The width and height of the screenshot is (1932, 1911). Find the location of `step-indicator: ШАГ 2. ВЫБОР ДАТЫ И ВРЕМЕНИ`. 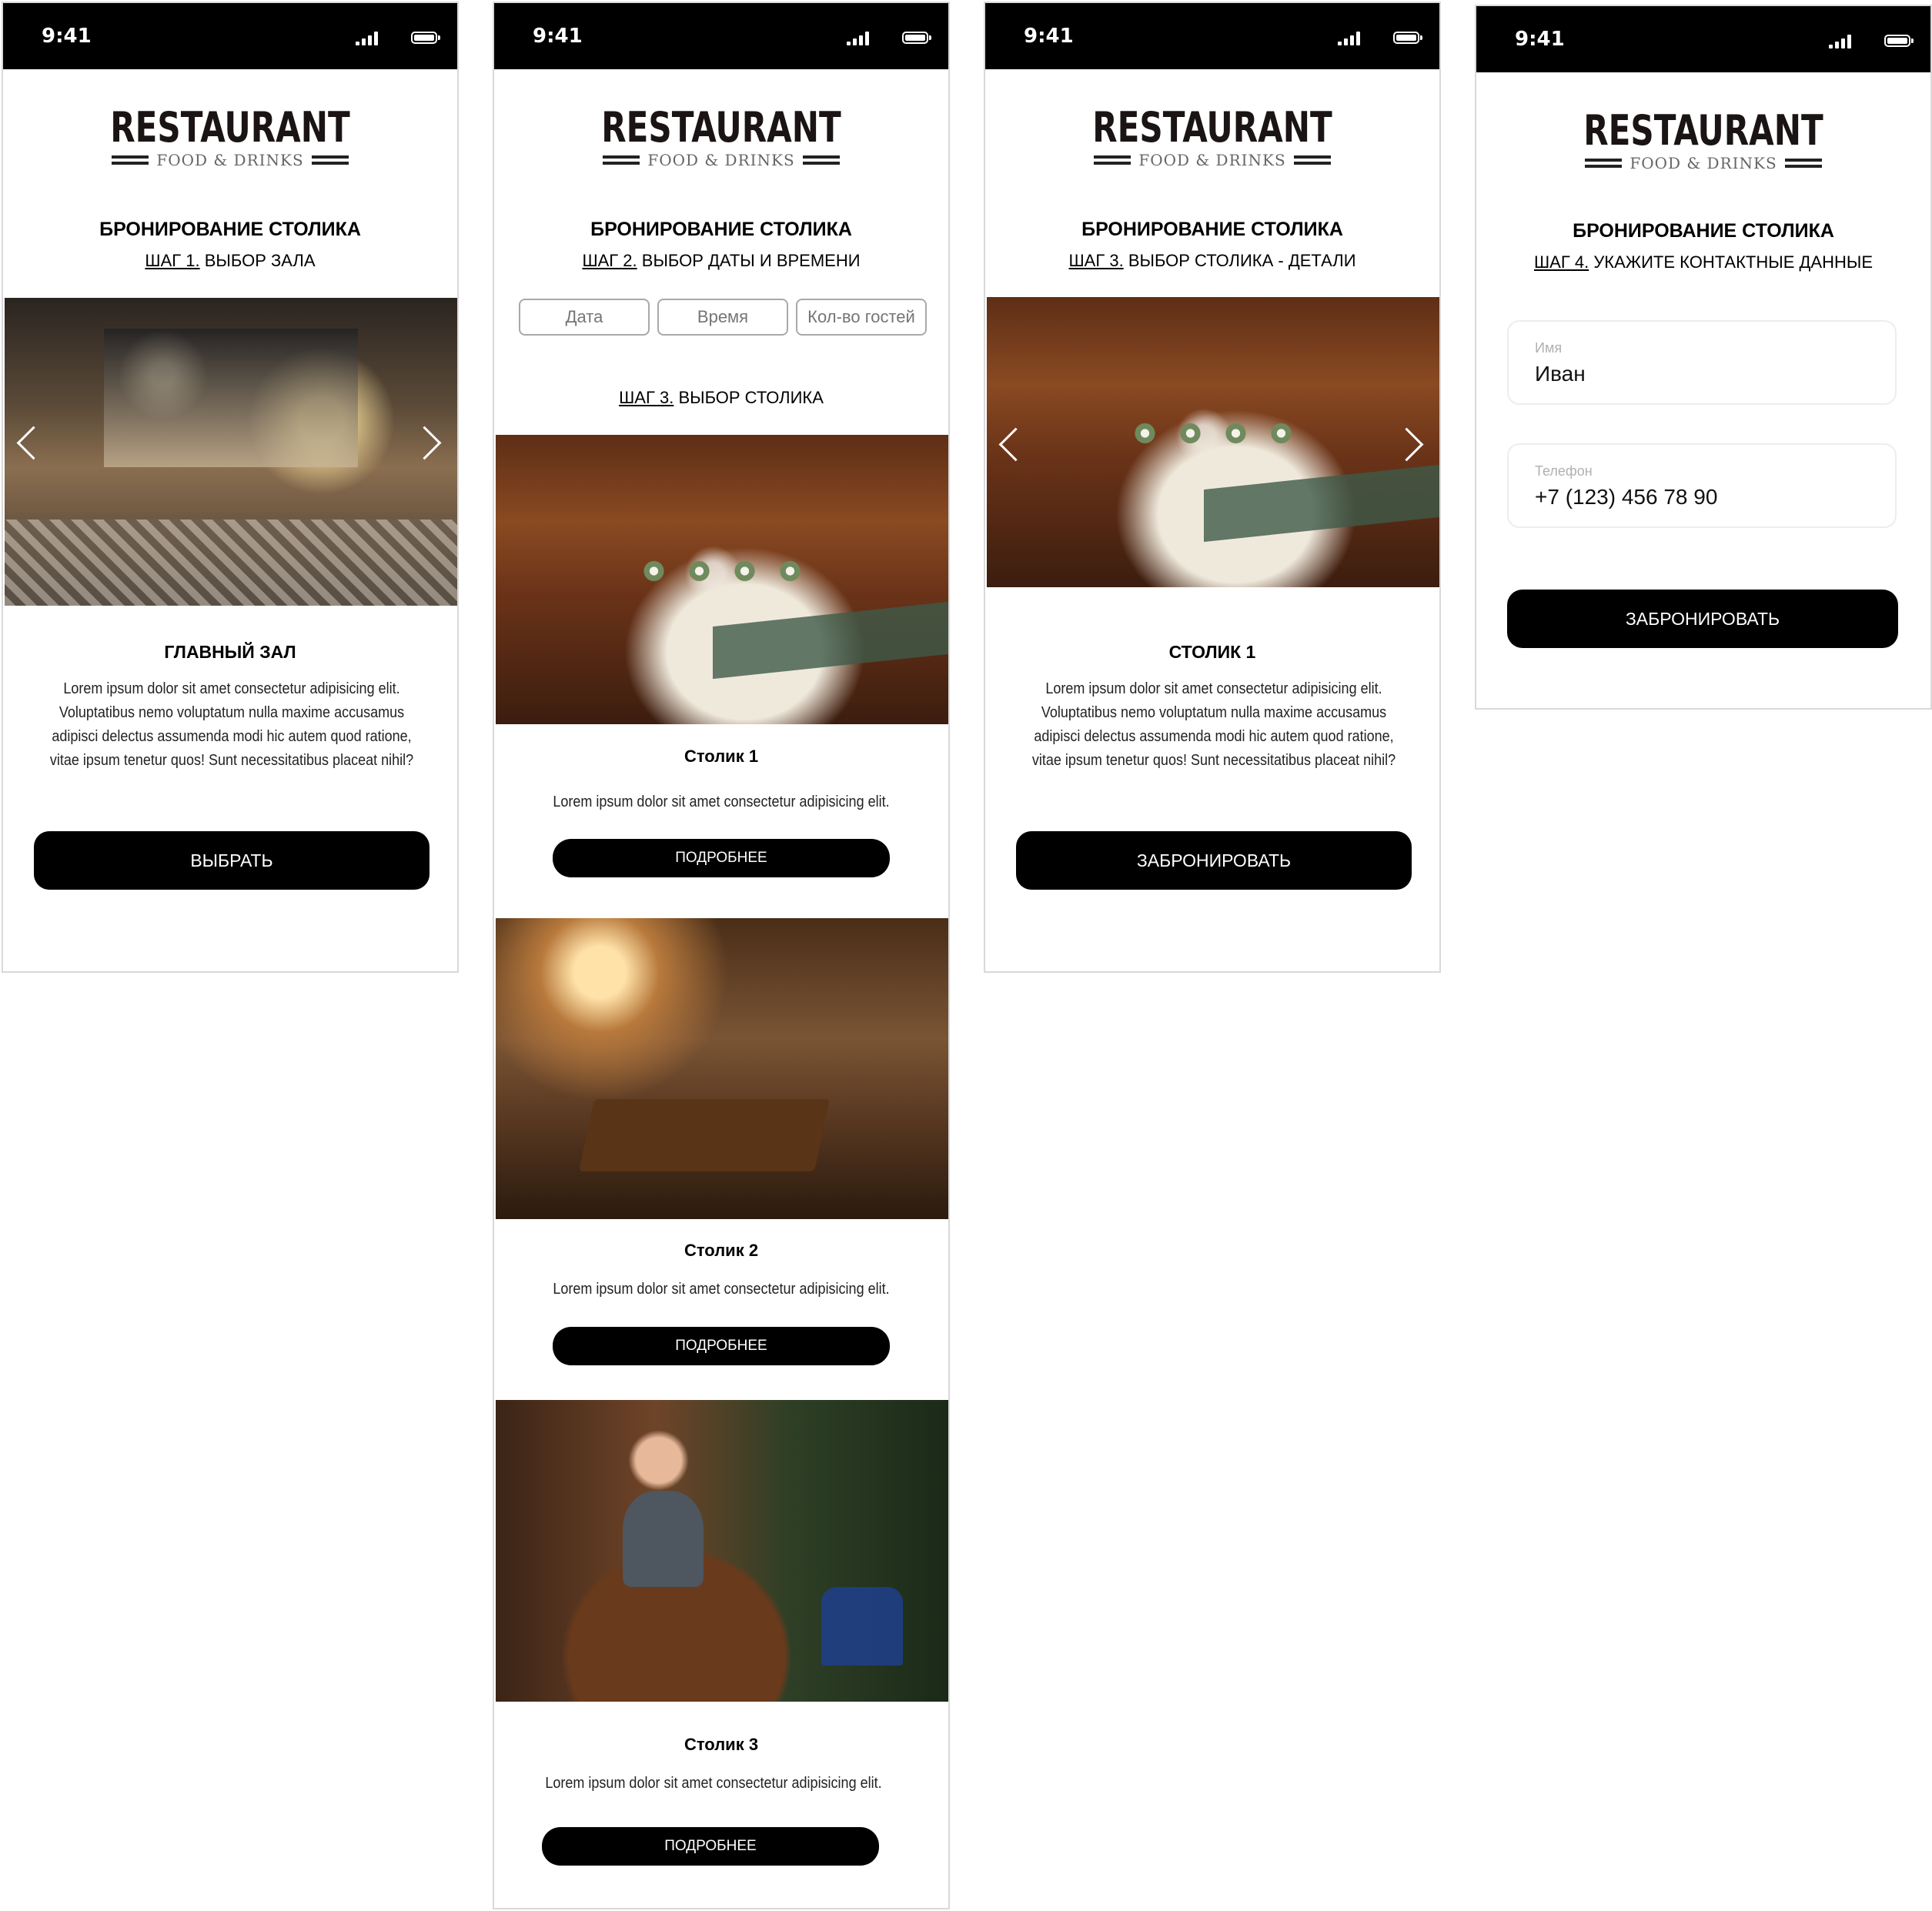

step-indicator: ШАГ 2. ВЫБОР ДАТЫ И ВРЕМЕНИ is located at coordinates (721, 261).